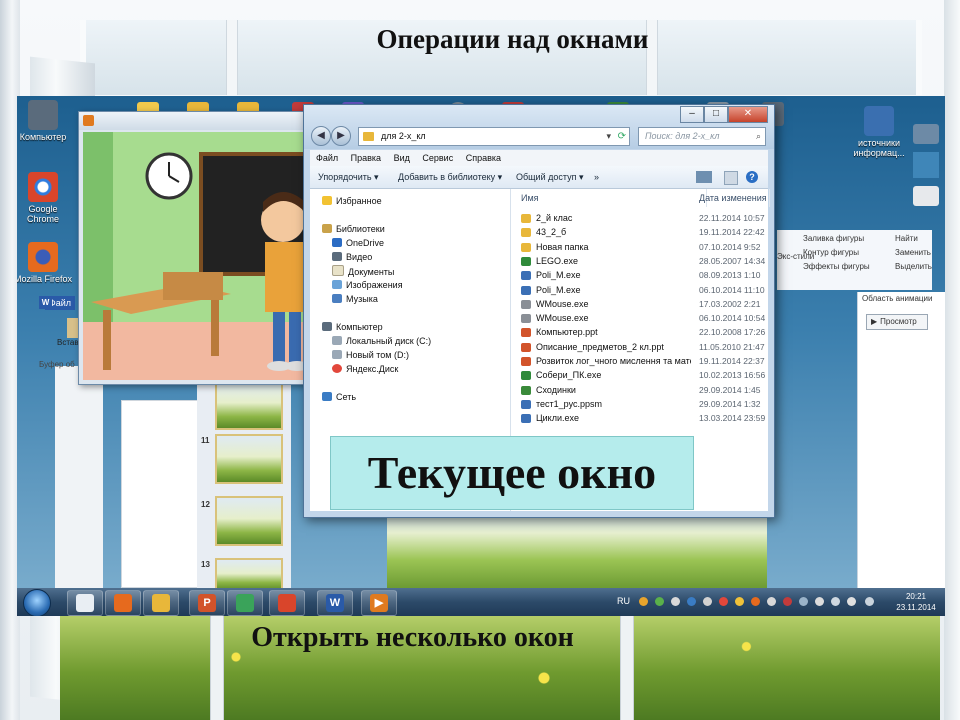  Describe the element at coordinates (609, 198) in the screenshot. I see `column-header-name: Имя` at that location.